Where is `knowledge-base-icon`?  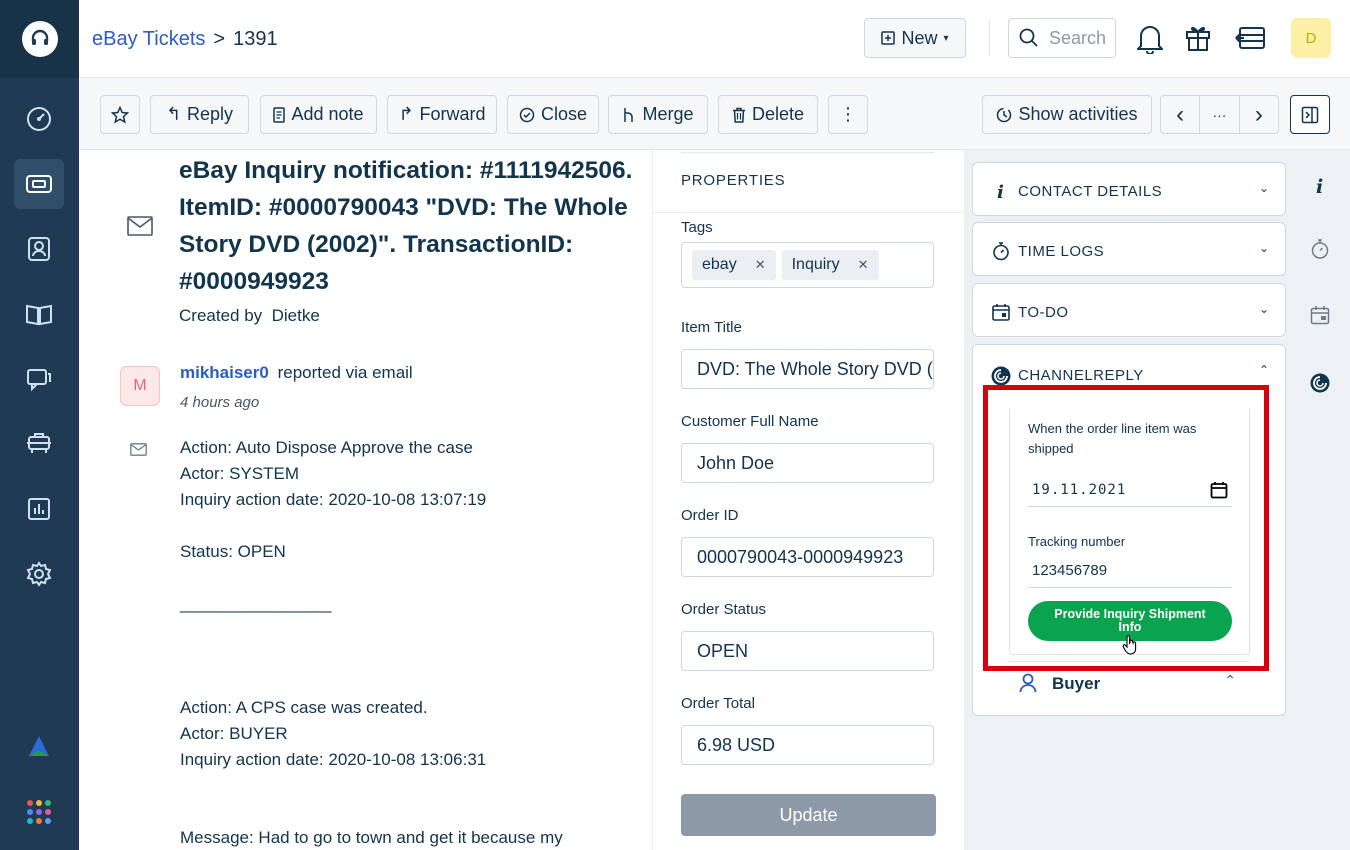
knowledge-base-icon is located at coordinates (39, 314).